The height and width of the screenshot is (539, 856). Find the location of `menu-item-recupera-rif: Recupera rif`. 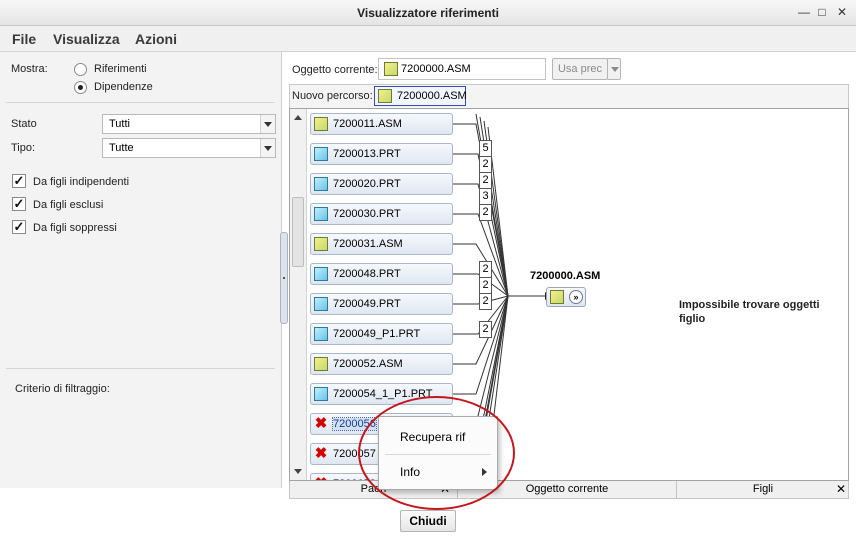

menu-item-recupera-rif: Recupera rif is located at coordinates (438, 437).